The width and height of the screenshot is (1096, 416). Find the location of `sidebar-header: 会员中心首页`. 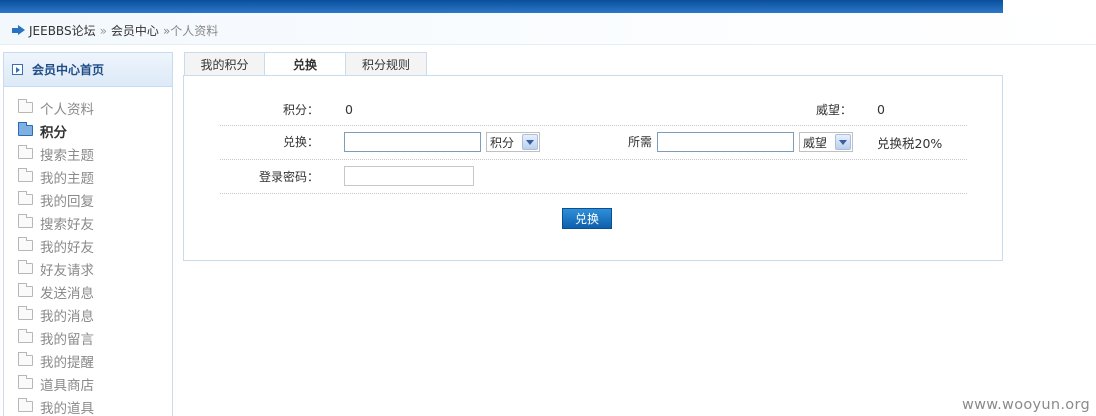

sidebar-header: 会员中心首页 is located at coordinates (88, 70).